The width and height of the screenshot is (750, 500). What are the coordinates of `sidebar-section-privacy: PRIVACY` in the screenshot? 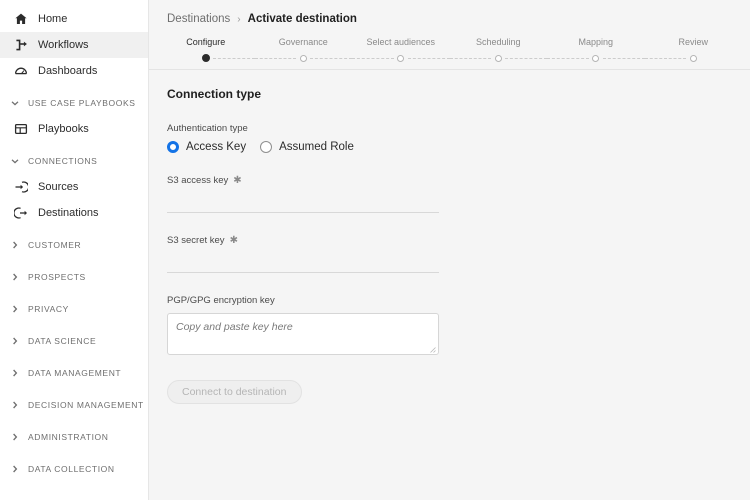 It's located at (74, 309).